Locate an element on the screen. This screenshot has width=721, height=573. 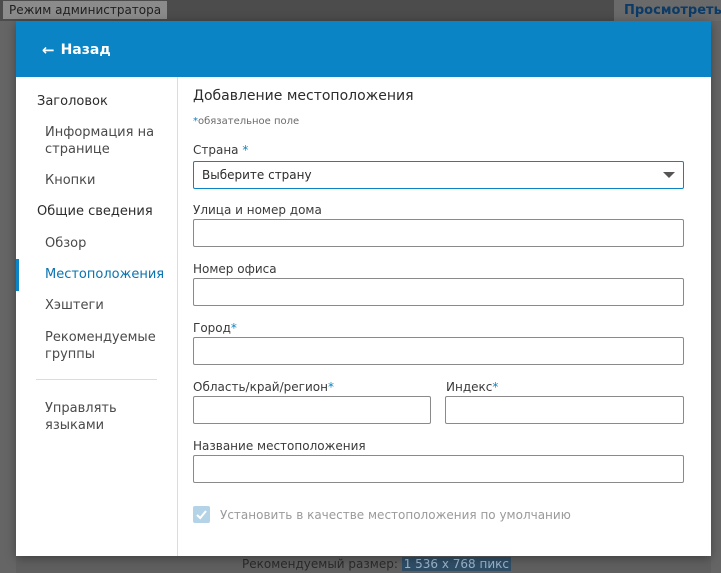
location-name-label: Название местоположения is located at coordinates (279, 446).